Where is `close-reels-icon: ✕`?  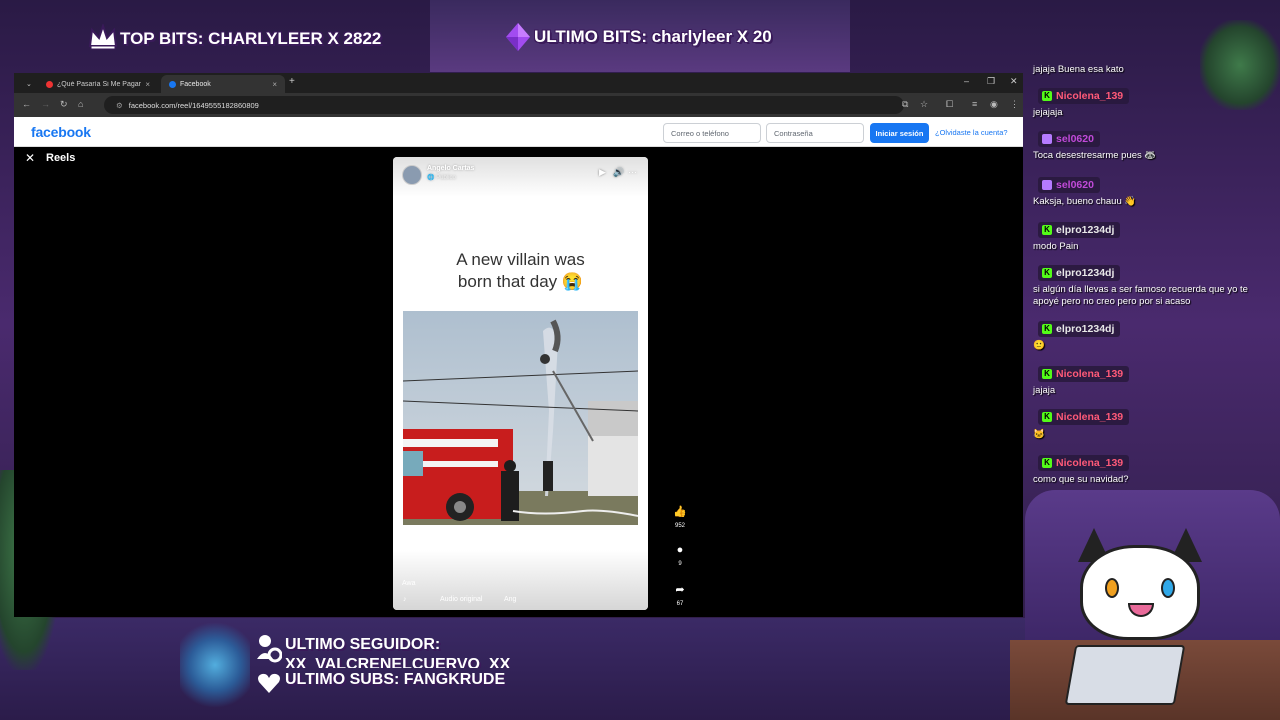 close-reels-icon: ✕ is located at coordinates (30, 158).